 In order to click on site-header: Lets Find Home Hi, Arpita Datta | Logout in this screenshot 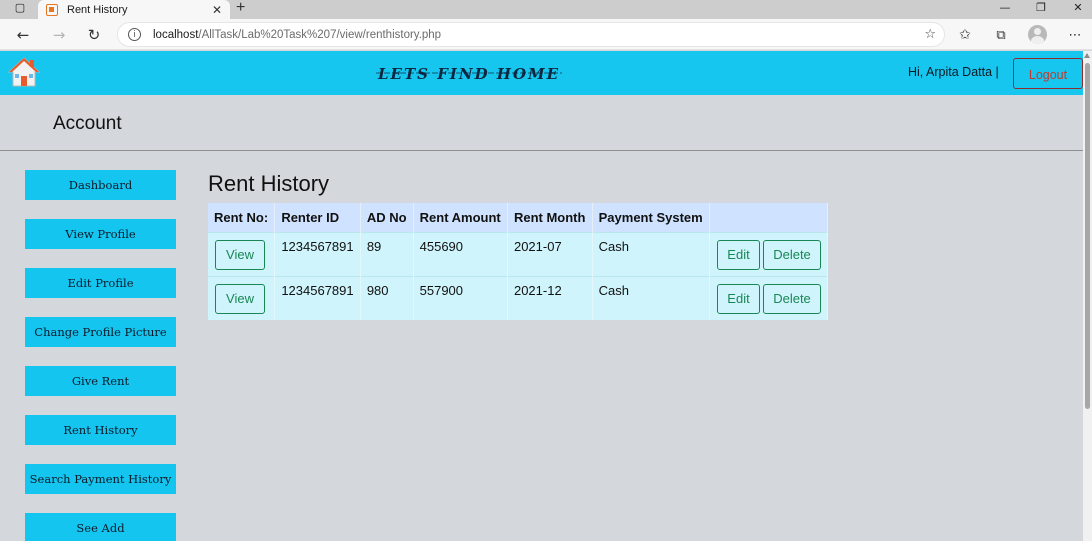, I will do `click(541, 73)`.